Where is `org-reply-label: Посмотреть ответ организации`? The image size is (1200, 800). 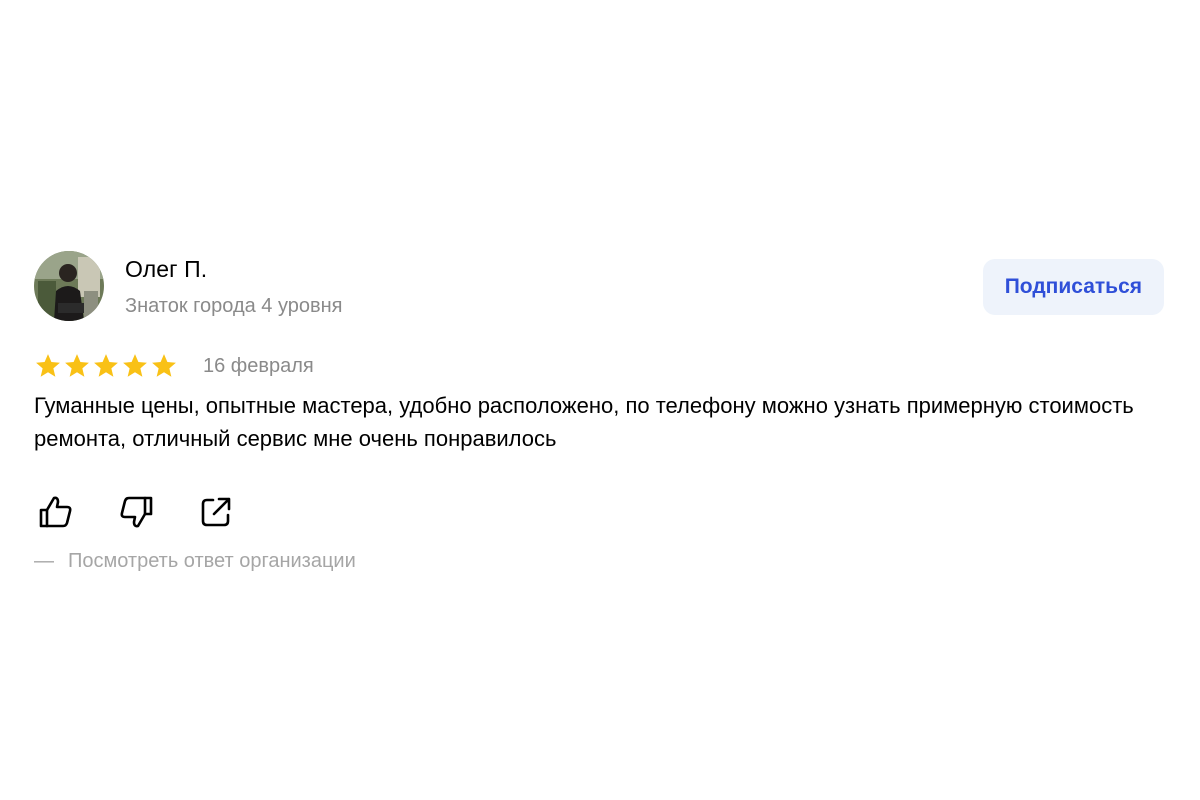
org-reply-label: Посмотреть ответ организации is located at coordinates (212, 561).